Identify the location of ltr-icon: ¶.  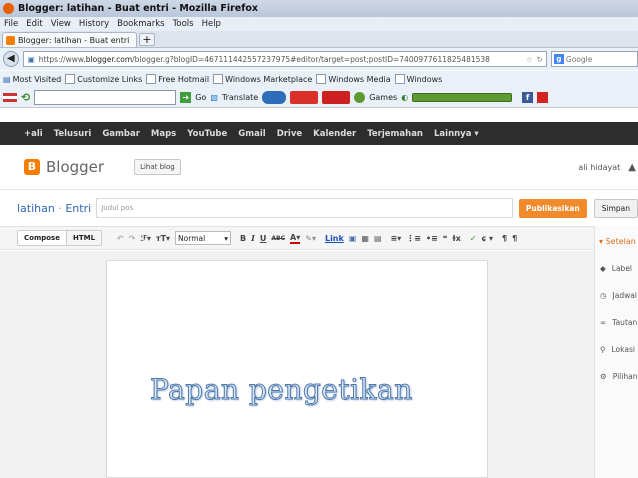
(504, 238).